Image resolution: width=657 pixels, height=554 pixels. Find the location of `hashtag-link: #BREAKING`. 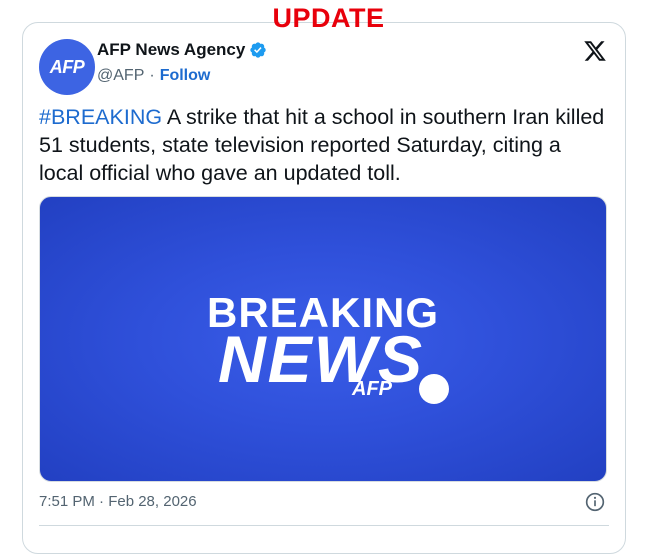

hashtag-link: #BREAKING is located at coordinates (100, 117).